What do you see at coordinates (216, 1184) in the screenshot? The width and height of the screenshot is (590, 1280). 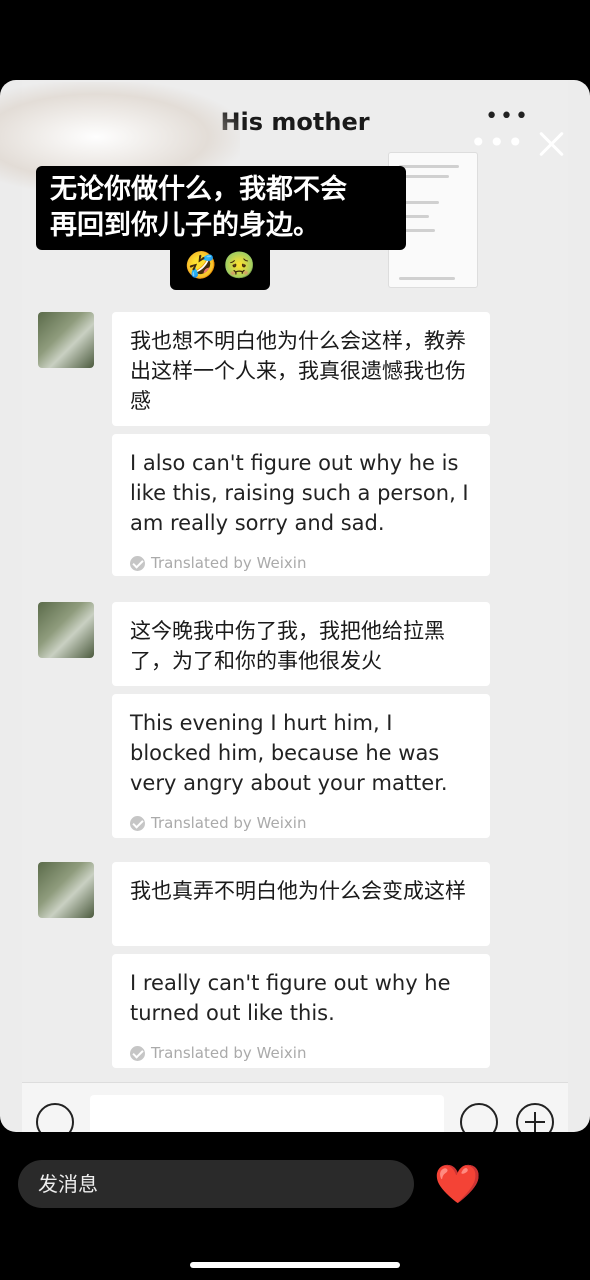 I see `reply-input: 发消息` at bounding box center [216, 1184].